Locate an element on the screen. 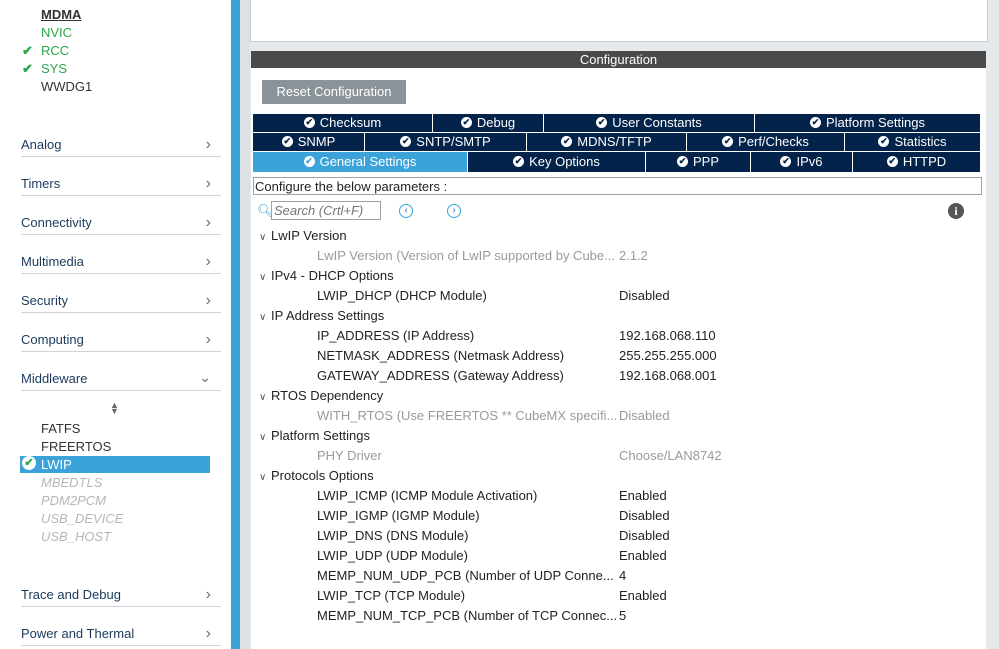 This screenshot has width=999, height=649. category-label: Analog is located at coordinates (41, 144).